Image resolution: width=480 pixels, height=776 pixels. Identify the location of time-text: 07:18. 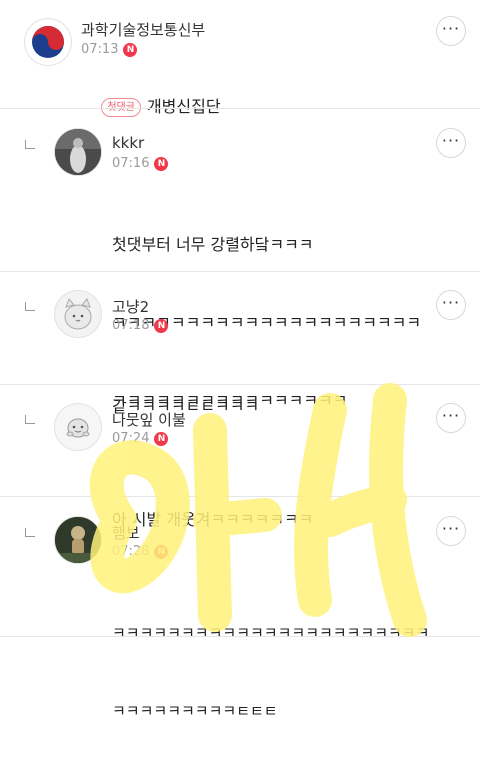
(131, 325).